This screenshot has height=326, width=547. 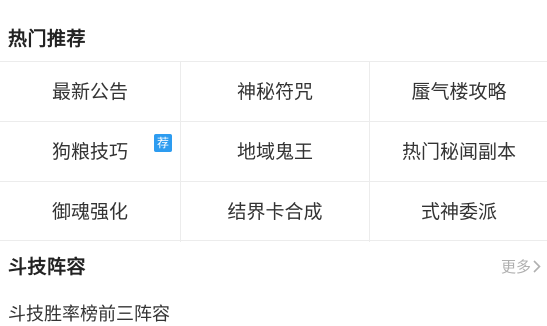 What do you see at coordinates (458, 152) in the screenshot?
I see `grid-item-secret-dungeon: 热门秘闻副本` at bounding box center [458, 152].